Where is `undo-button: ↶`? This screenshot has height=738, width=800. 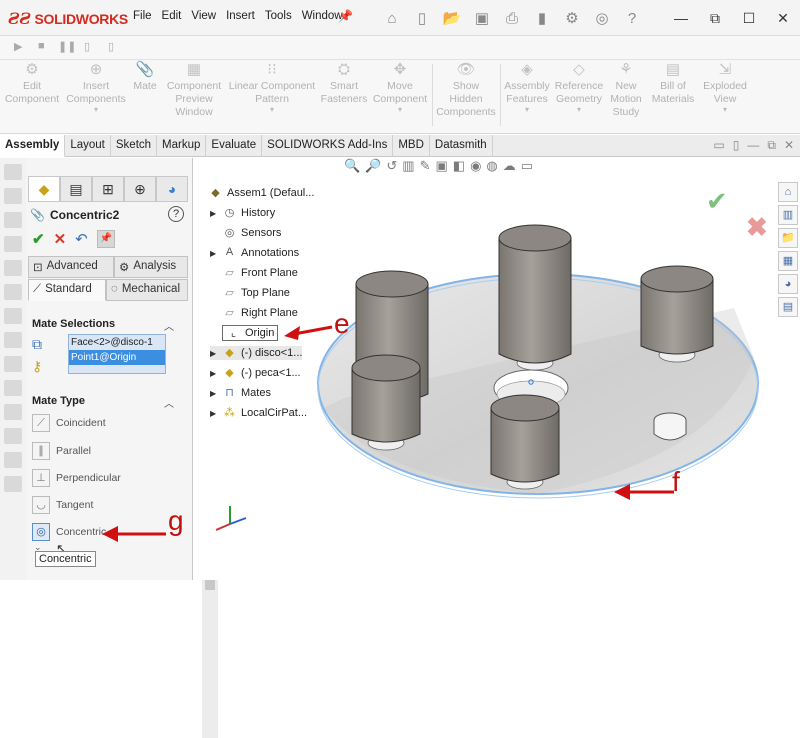
undo-button: ↶ is located at coordinates (81, 239).